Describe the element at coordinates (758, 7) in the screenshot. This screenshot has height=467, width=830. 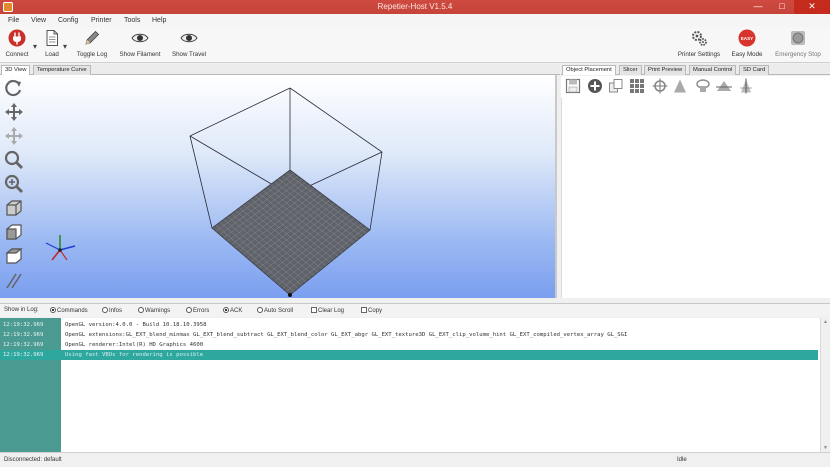
I see `minimize-button: —` at that location.